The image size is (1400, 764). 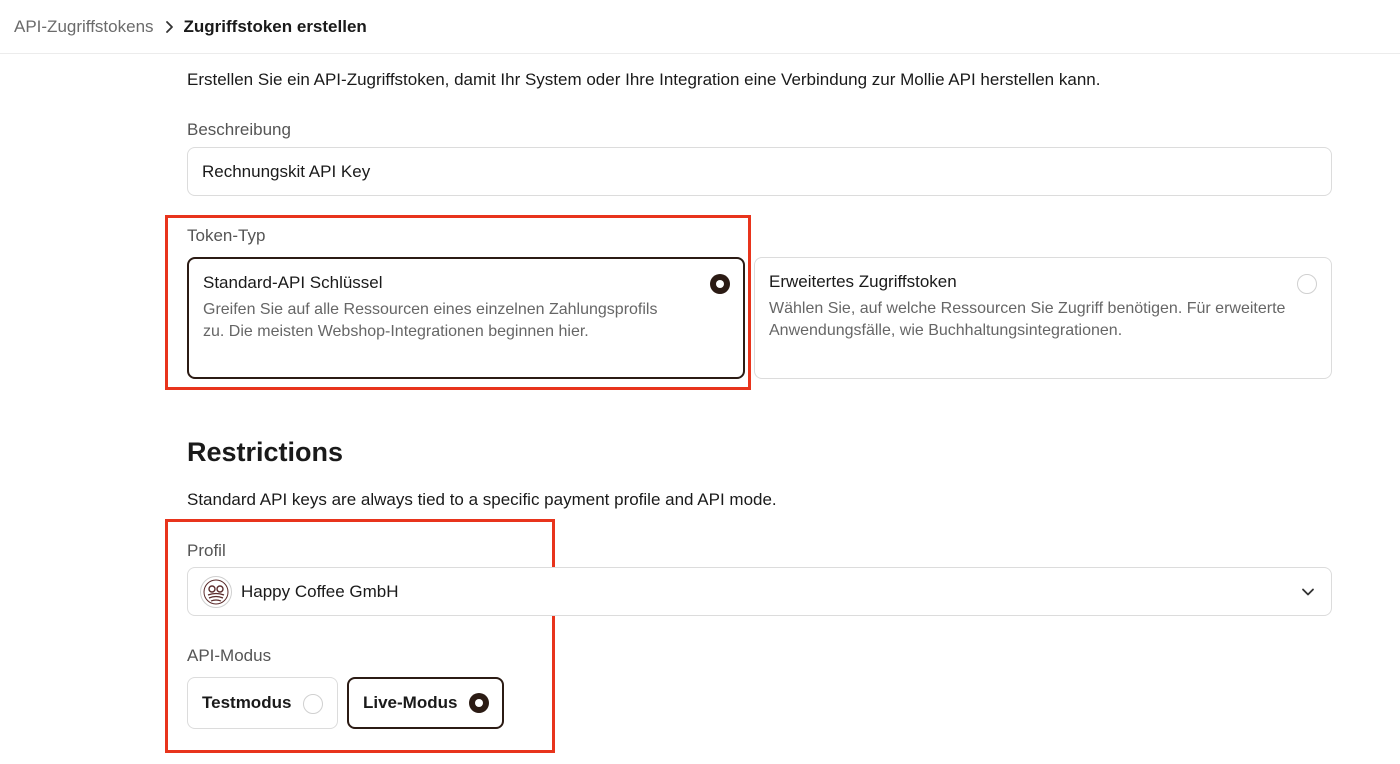 What do you see at coordinates (226, 235) in the screenshot?
I see `token-type-label: Token-Typ` at bounding box center [226, 235].